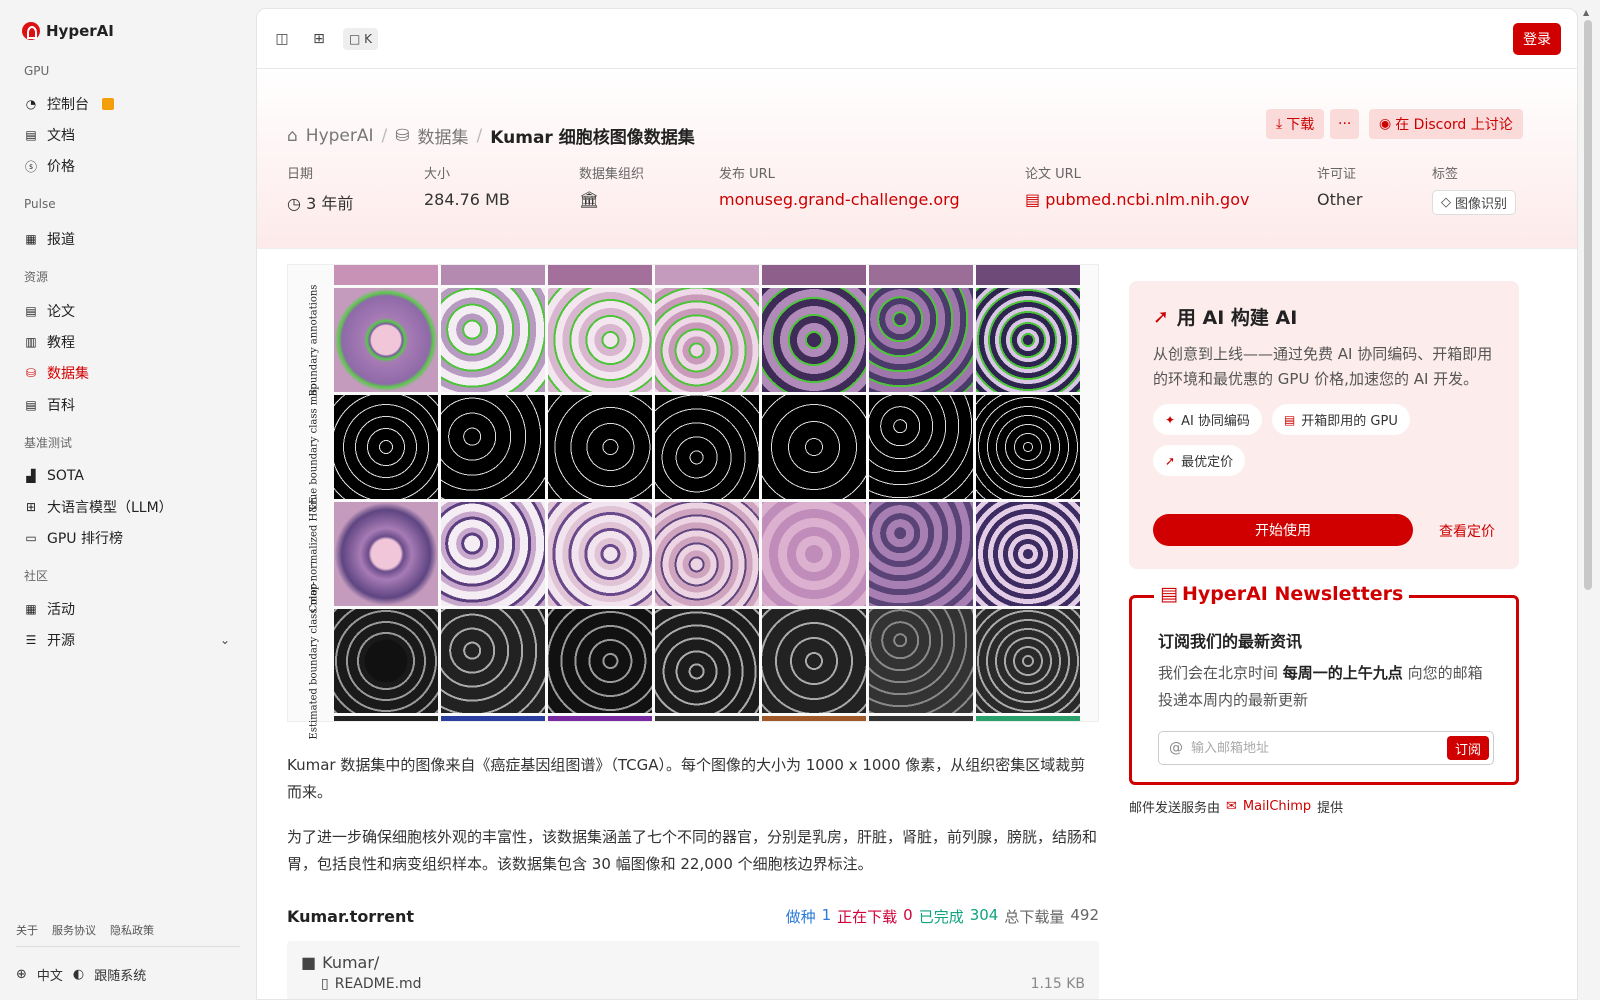 The image size is (1600, 1000). I want to click on sidebar-item-label: 大语言模型（LLM）, so click(110, 508).